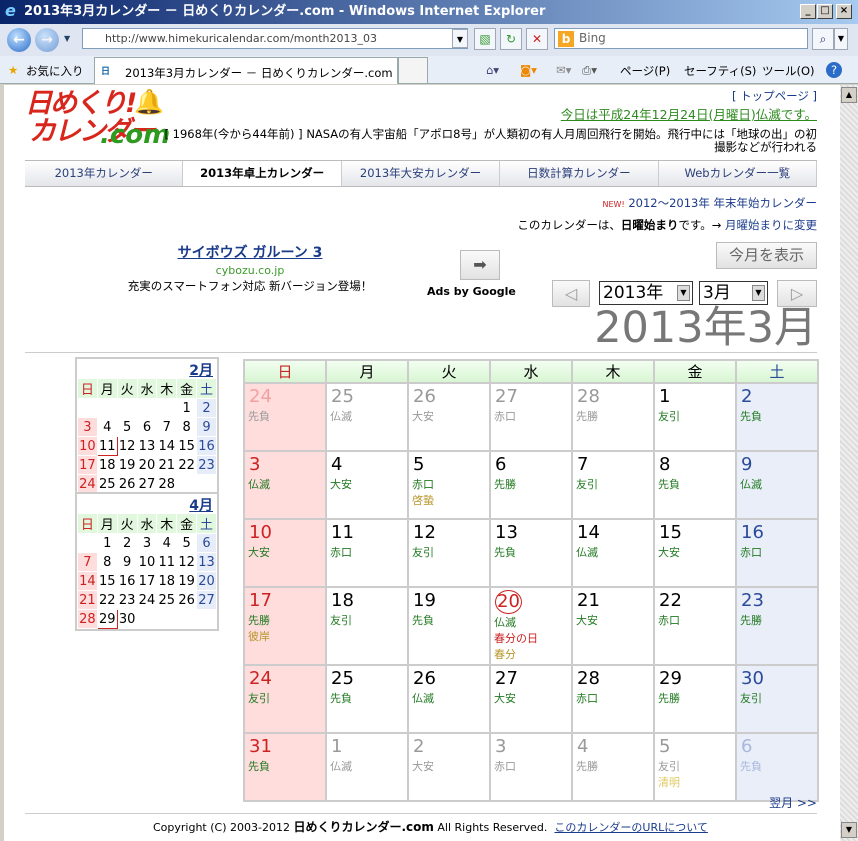 The height and width of the screenshot is (841, 858). What do you see at coordinates (87, 446) in the screenshot?
I see `mini-day: 10` at bounding box center [87, 446].